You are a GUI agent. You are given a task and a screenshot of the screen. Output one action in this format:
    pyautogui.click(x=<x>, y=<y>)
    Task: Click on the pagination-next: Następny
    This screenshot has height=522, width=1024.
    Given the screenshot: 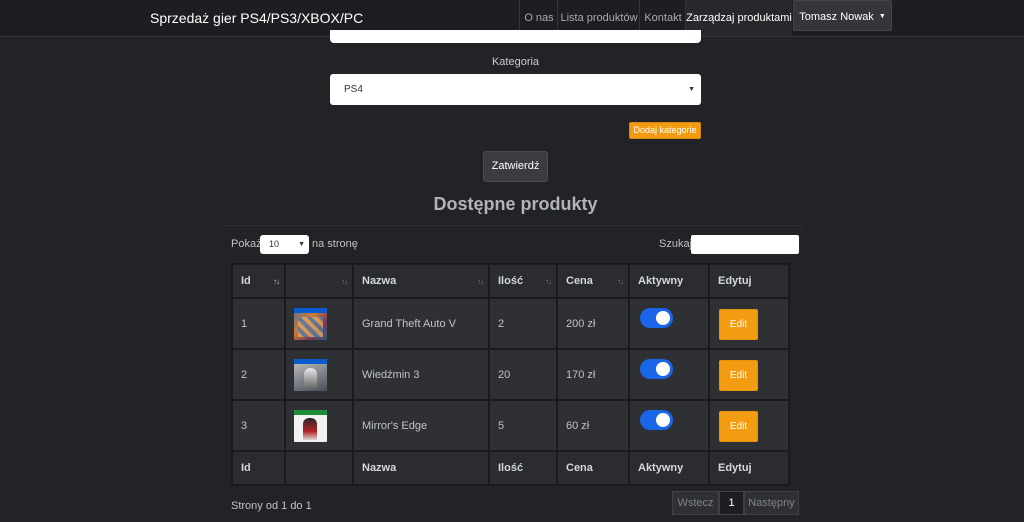 What is the action you would take?
    pyautogui.click(x=771, y=503)
    